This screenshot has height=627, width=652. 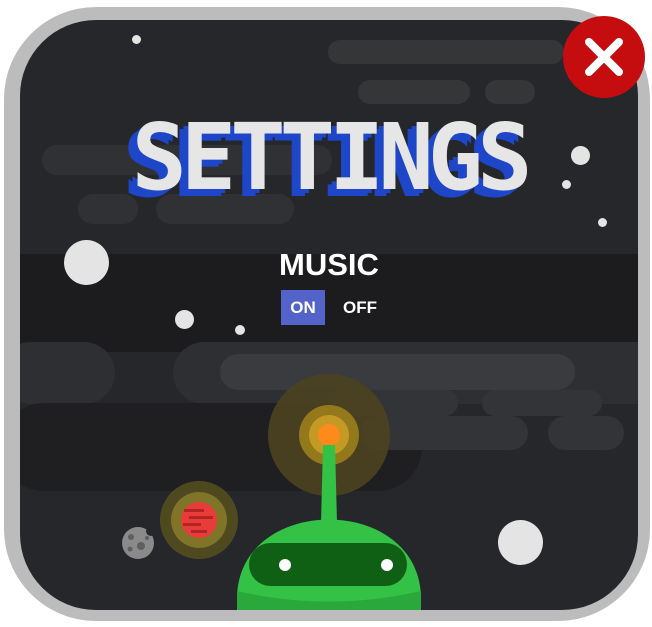 I want to click on red-planet-icon, so click(x=199, y=520).